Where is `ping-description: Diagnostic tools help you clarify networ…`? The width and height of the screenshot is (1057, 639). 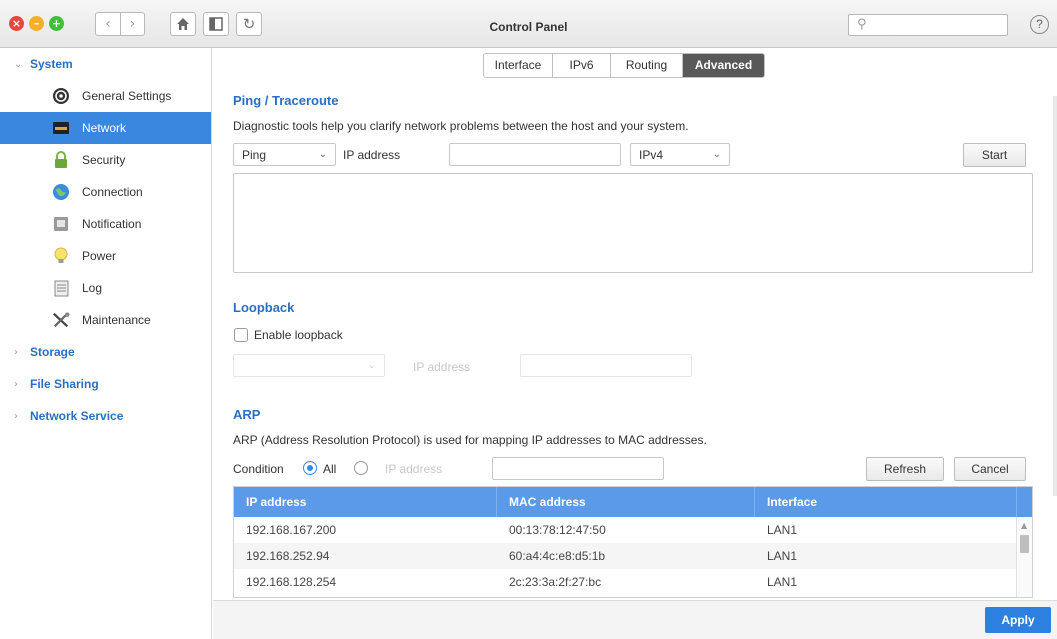 ping-description: Diagnostic tools help you clarify networ… is located at coordinates (461, 126).